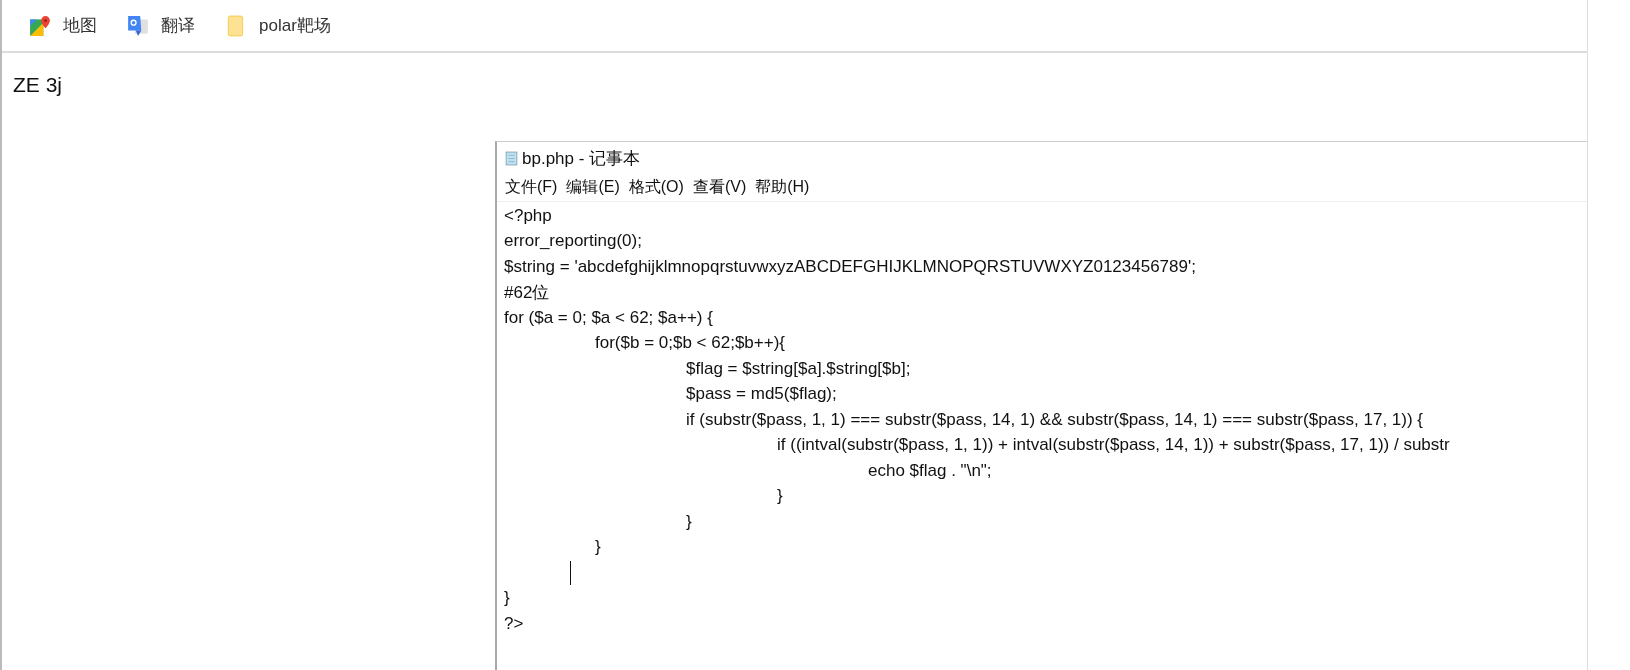 Image resolution: width=1630 pixels, height=670 pixels. Describe the element at coordinates (761, 394) in the screenshot. I see `code-line: $pass = md5($flag);` at that location.